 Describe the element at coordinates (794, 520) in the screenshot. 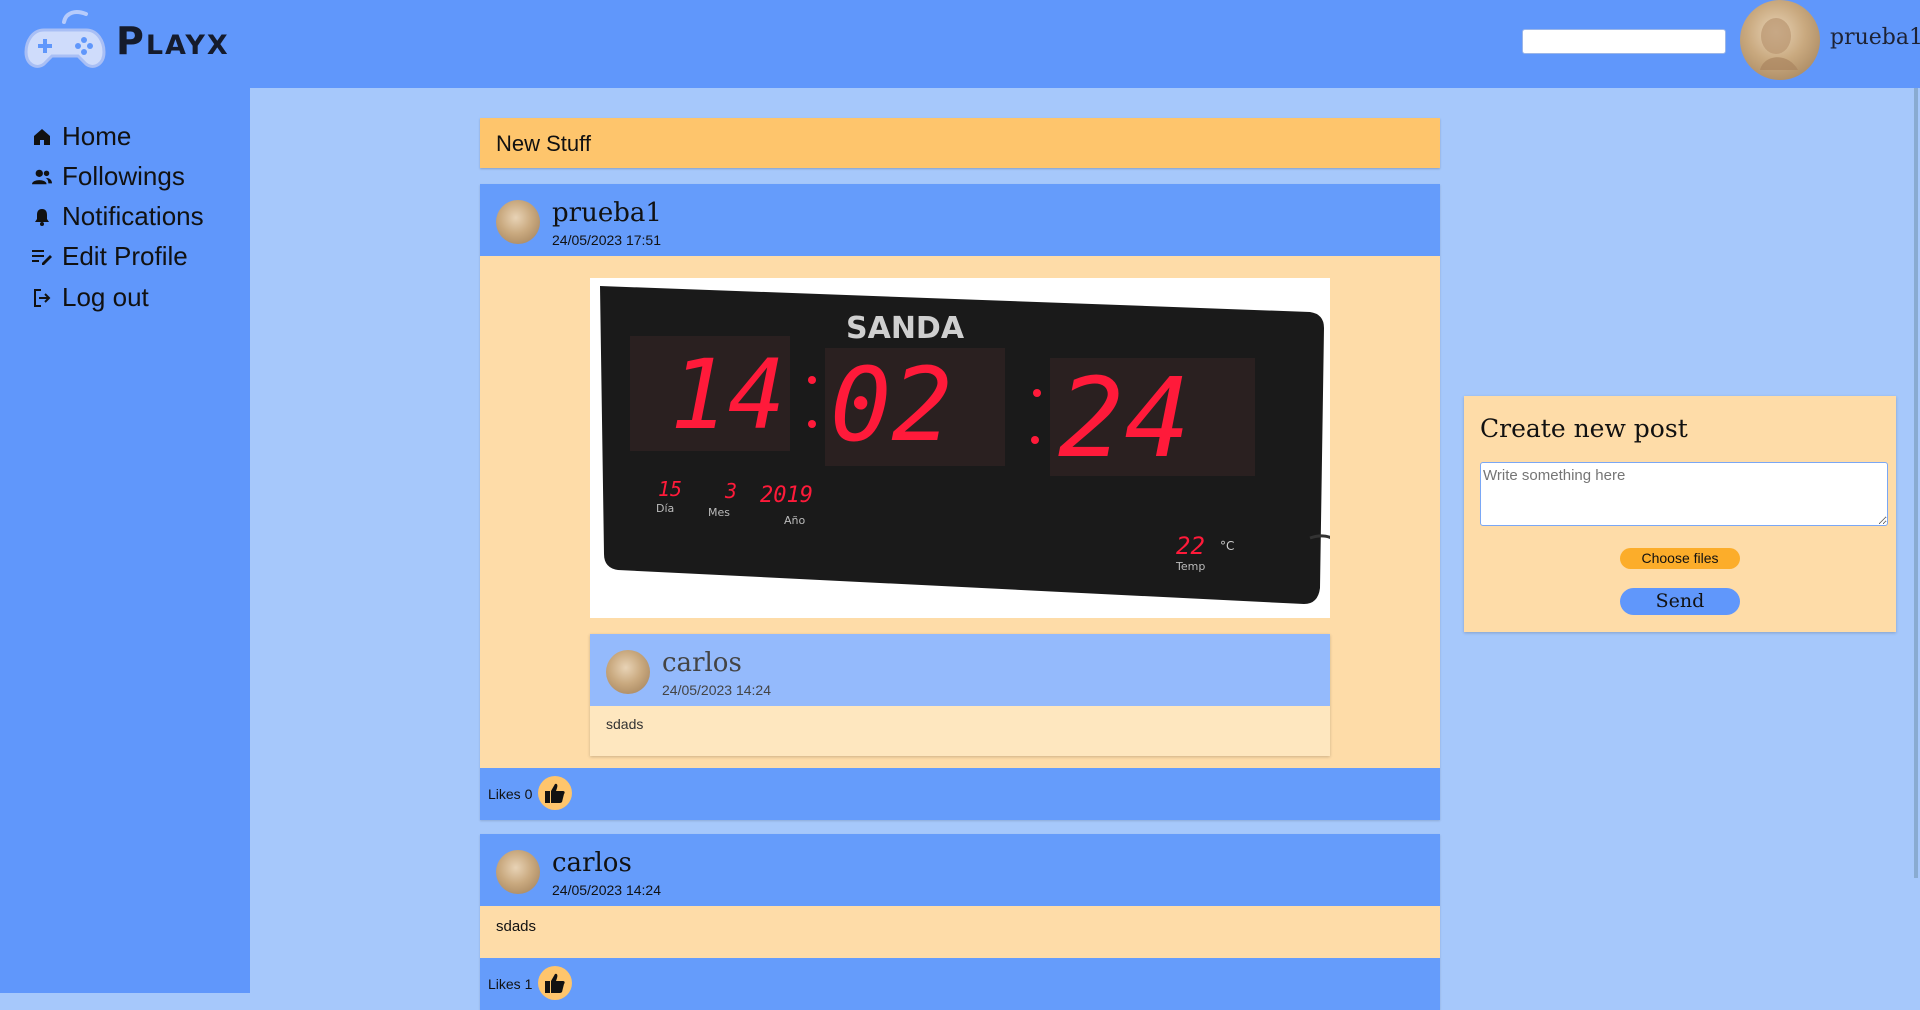

I see `clock-year-label: Año` at that location.